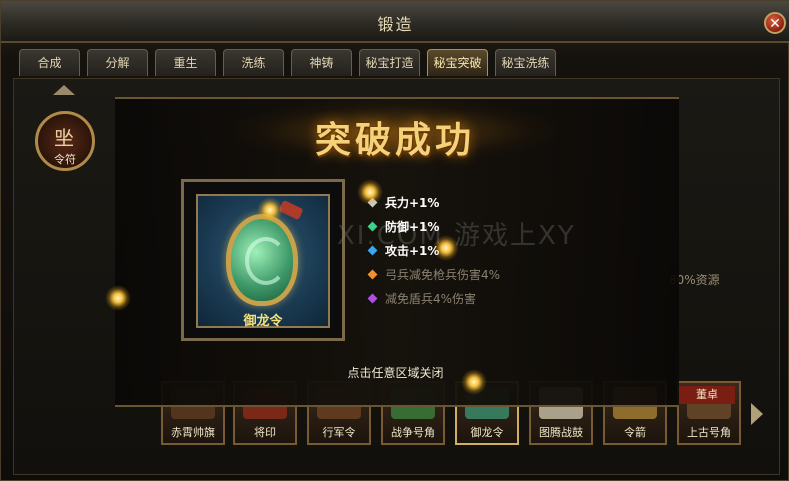  Describe the element at coordinates (266, 261) in the screenshot. I see `dragon-swirl-icon` at that location.